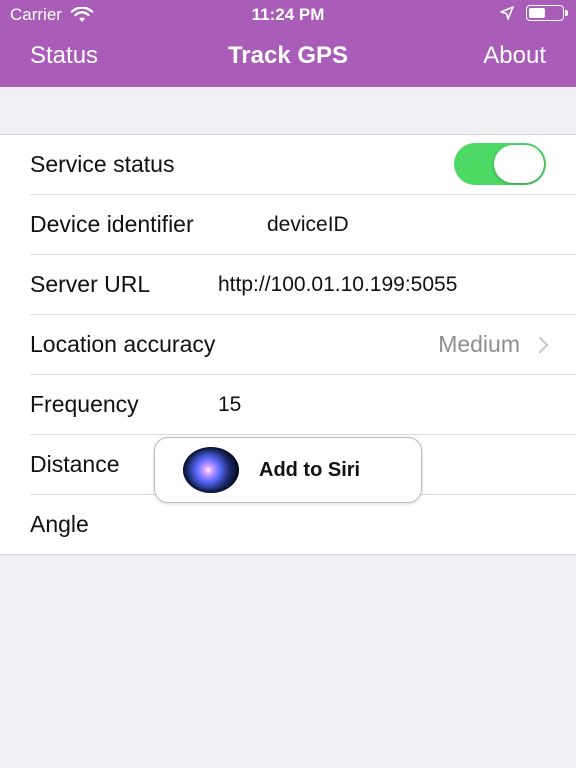 Image resolution: width=576 pixels, height=768 pixels. I want to click on about-nav-button: About, so click(514, 56).